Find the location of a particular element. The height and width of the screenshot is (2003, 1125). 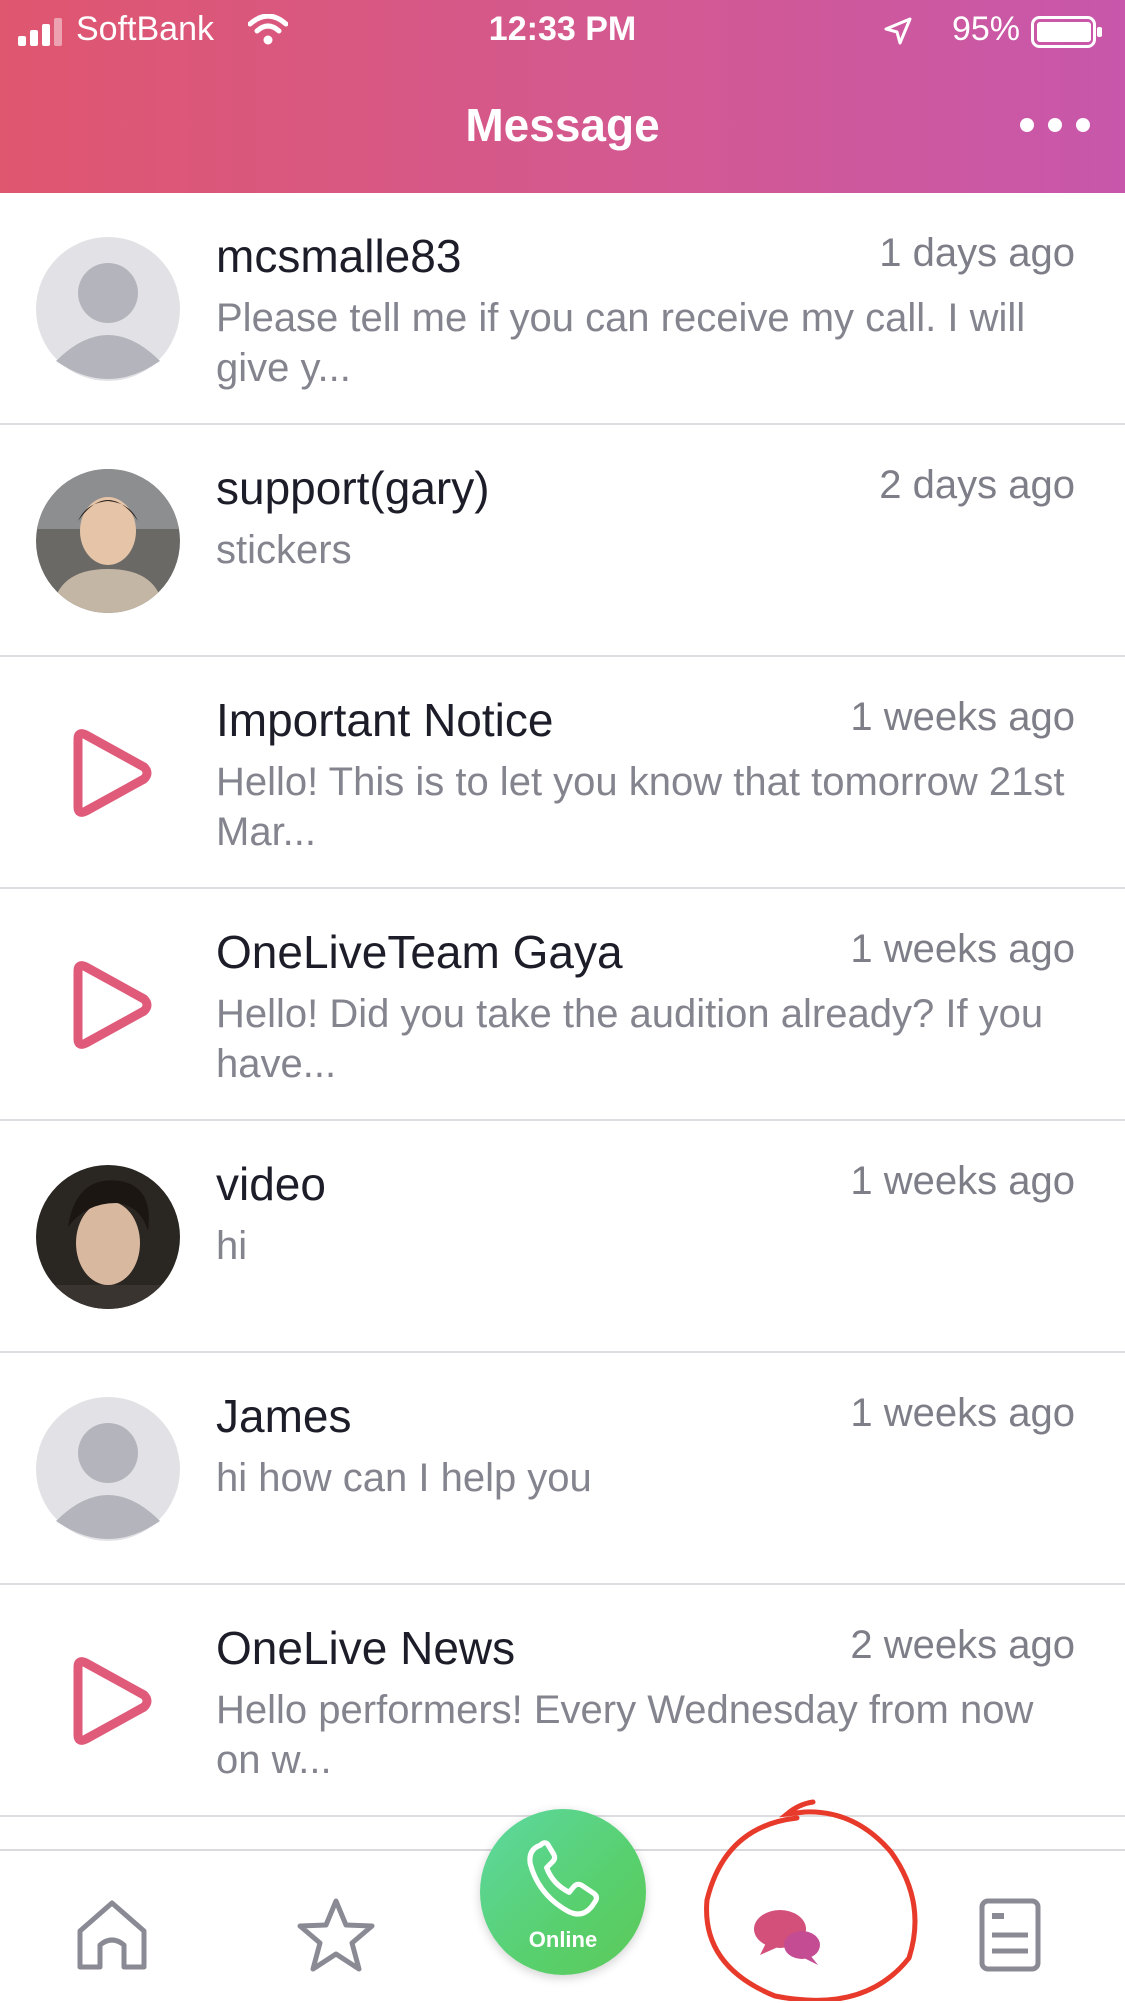

message-row: support(gary) 2 days ago stickers is located at coordinates (562, 541).